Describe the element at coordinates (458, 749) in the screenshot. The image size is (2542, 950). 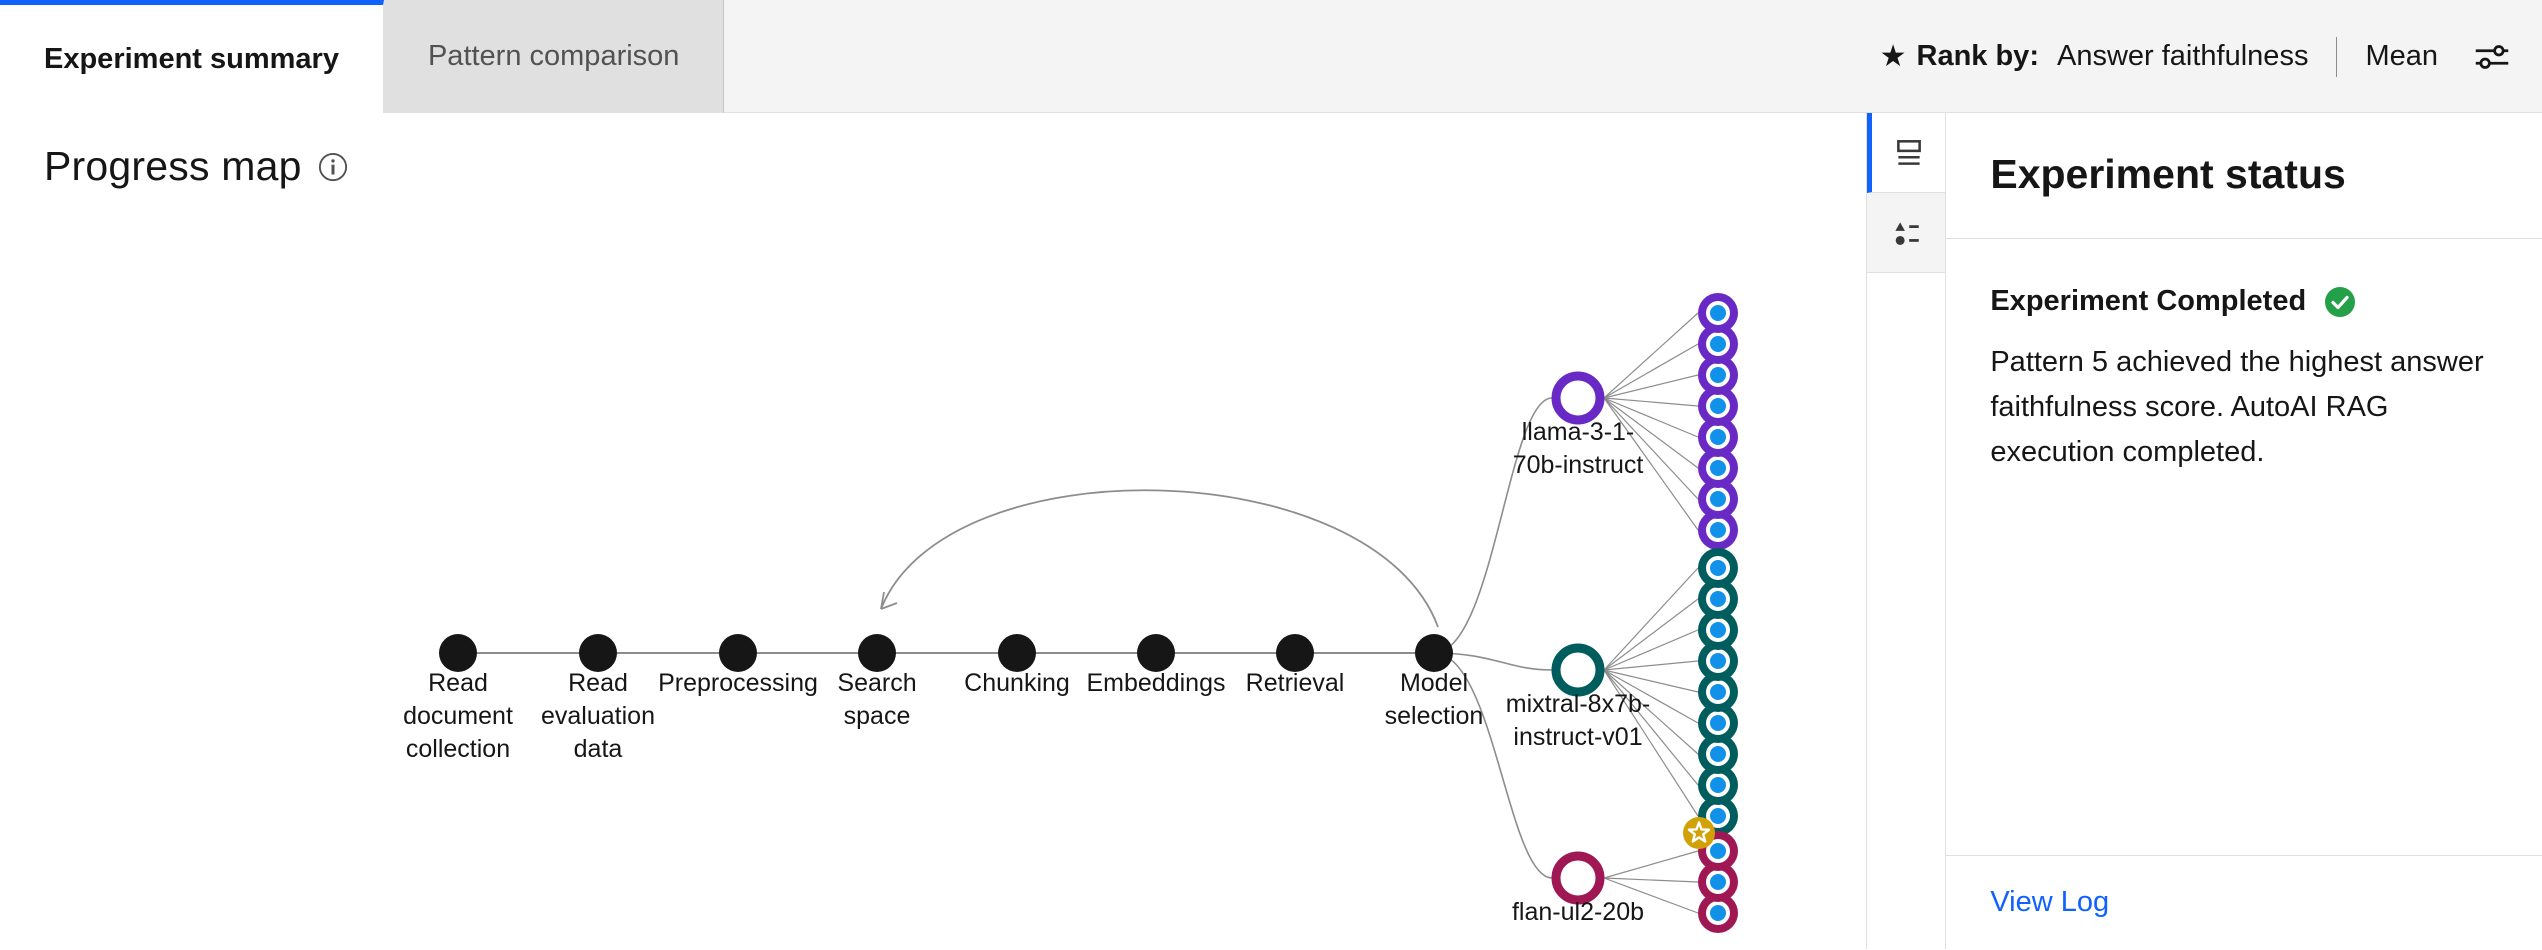
I see `pipeline-node-label: collection` at that location.